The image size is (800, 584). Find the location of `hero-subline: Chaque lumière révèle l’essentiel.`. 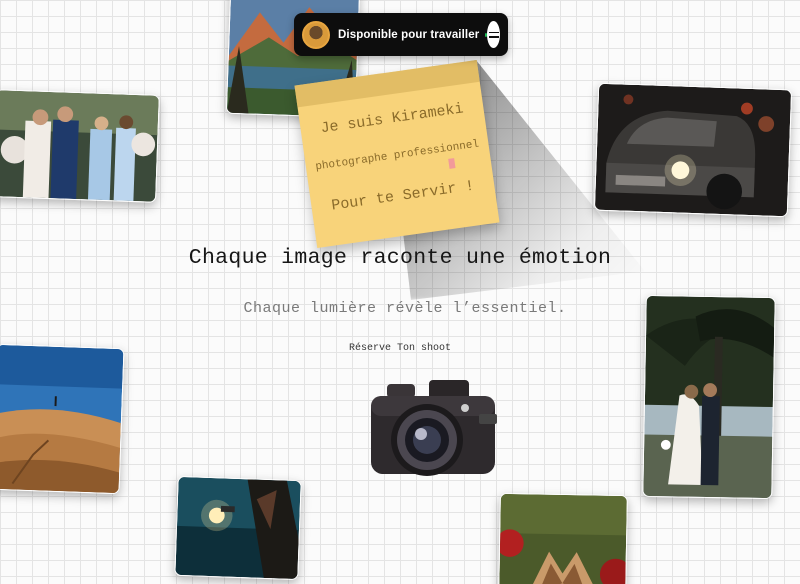

hero-subline: Chaque lumière révèle l’essentiel. is located at coordinates (405, 308).